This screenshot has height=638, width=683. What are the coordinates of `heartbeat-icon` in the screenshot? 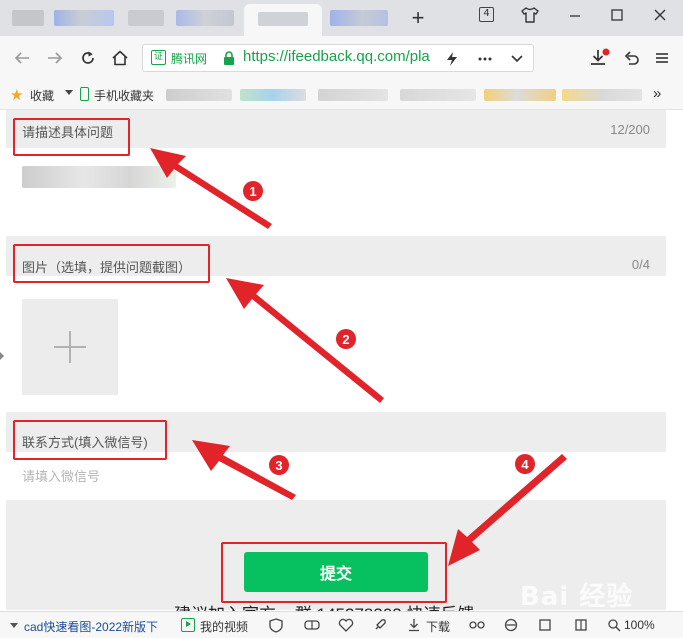 It's located at (346, 625).